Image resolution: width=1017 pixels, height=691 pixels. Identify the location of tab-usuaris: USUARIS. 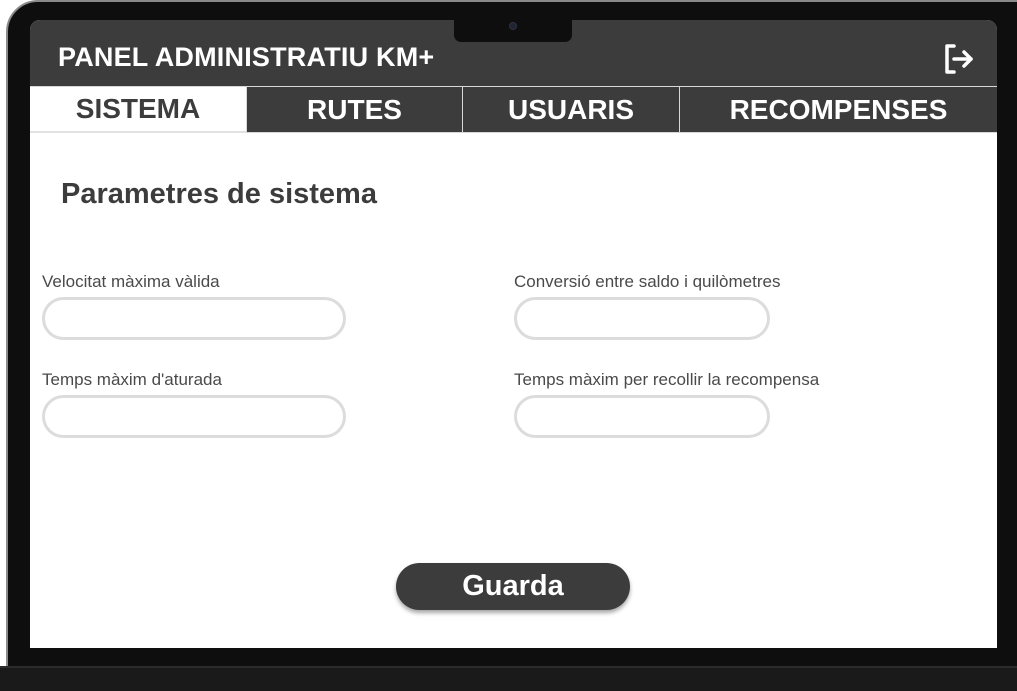
(571, 109).